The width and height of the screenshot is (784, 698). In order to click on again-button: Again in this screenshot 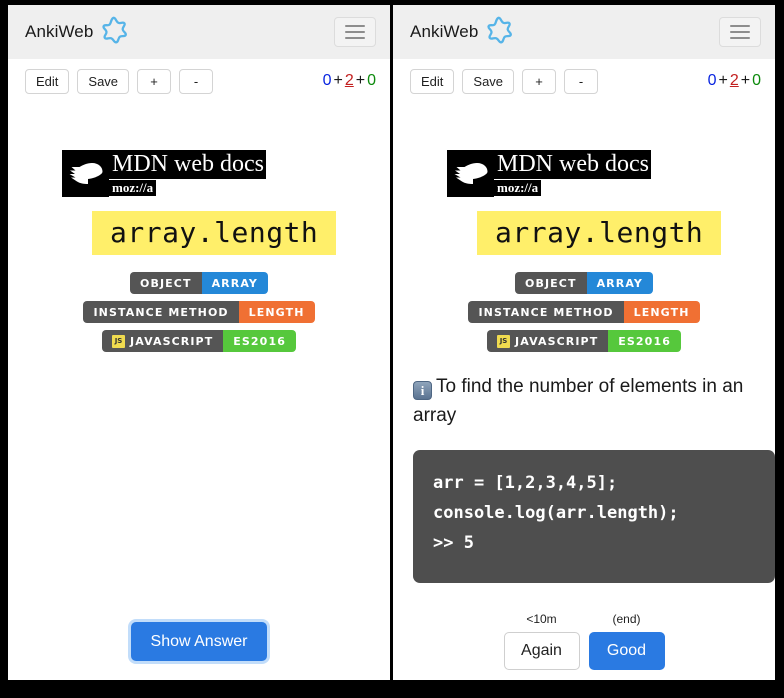, I will do `click(541, 651)`.